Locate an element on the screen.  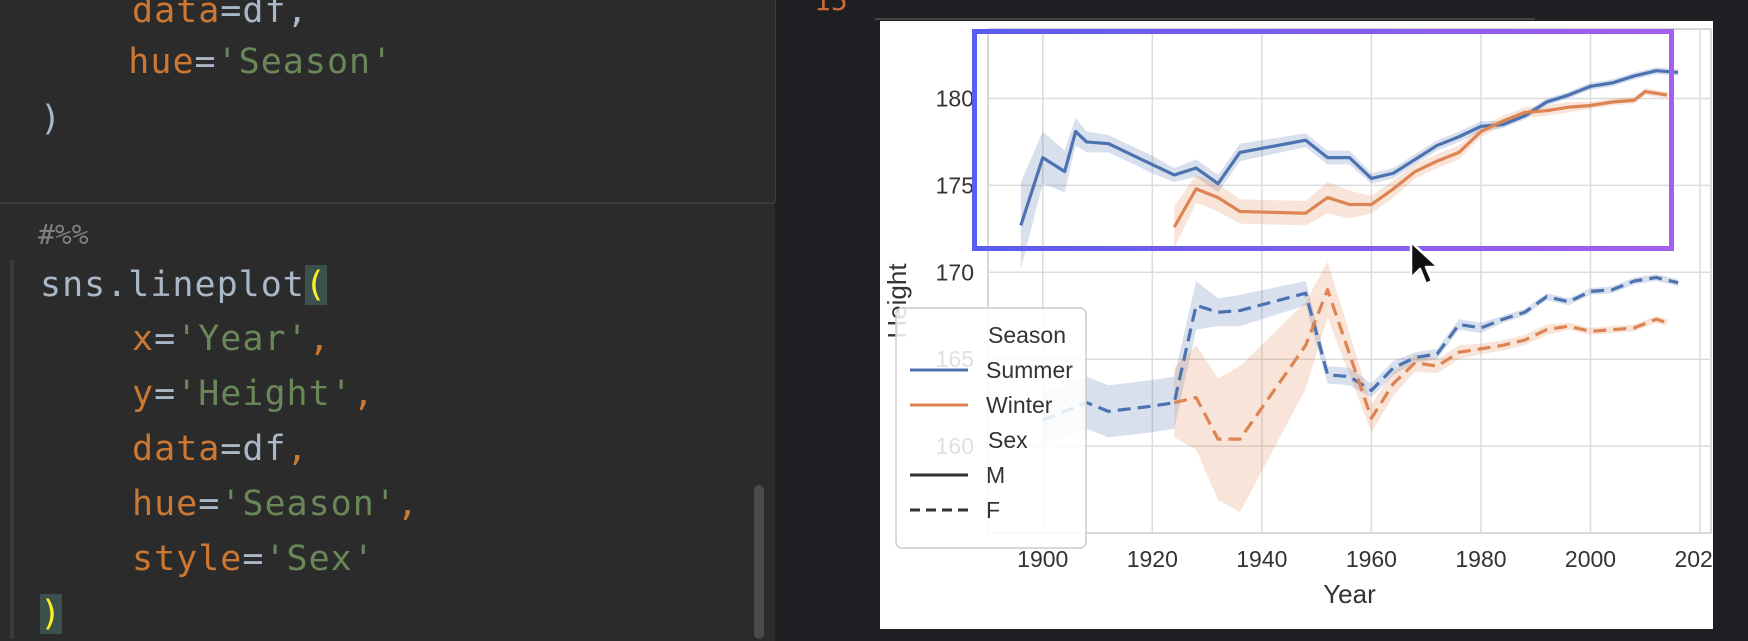
y-tick-label: 175 is located at coordinates (955, 185).